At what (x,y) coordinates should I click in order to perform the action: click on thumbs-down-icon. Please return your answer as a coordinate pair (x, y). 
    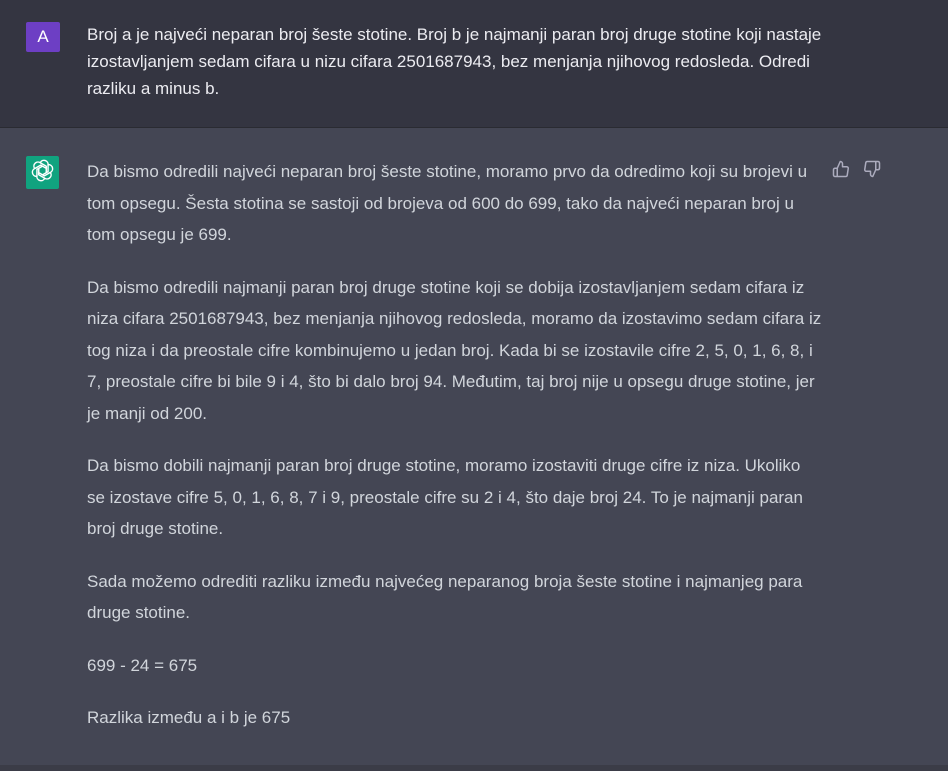
    Looking at the image, I should click on (872, 171).